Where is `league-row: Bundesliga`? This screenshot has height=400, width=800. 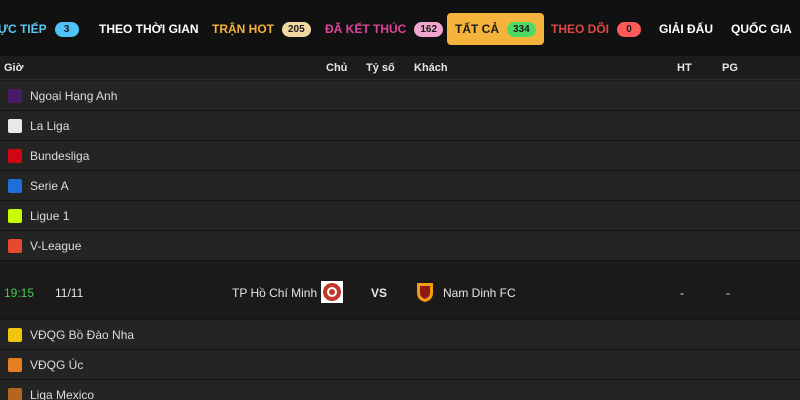 league-row: Bundesliga is located at coordinates (400, 156).